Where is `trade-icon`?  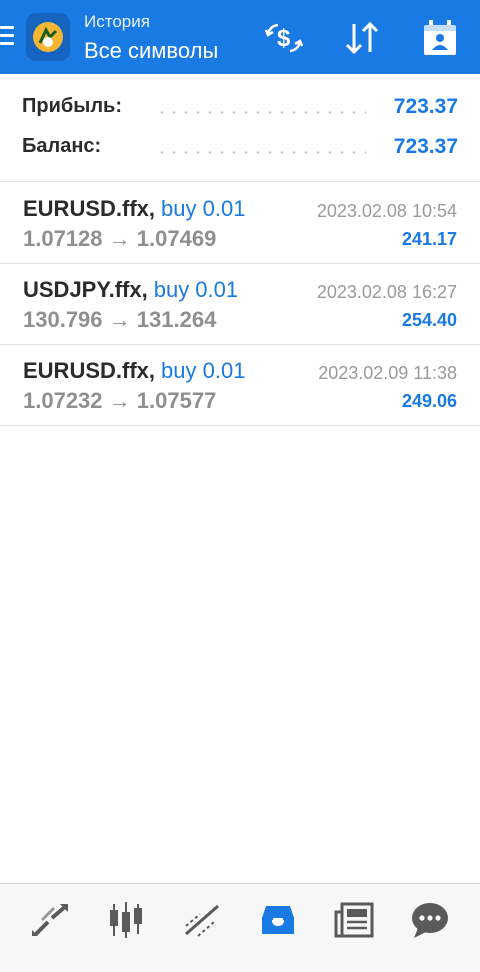 trade-icon is located at coordinates (202, 920).